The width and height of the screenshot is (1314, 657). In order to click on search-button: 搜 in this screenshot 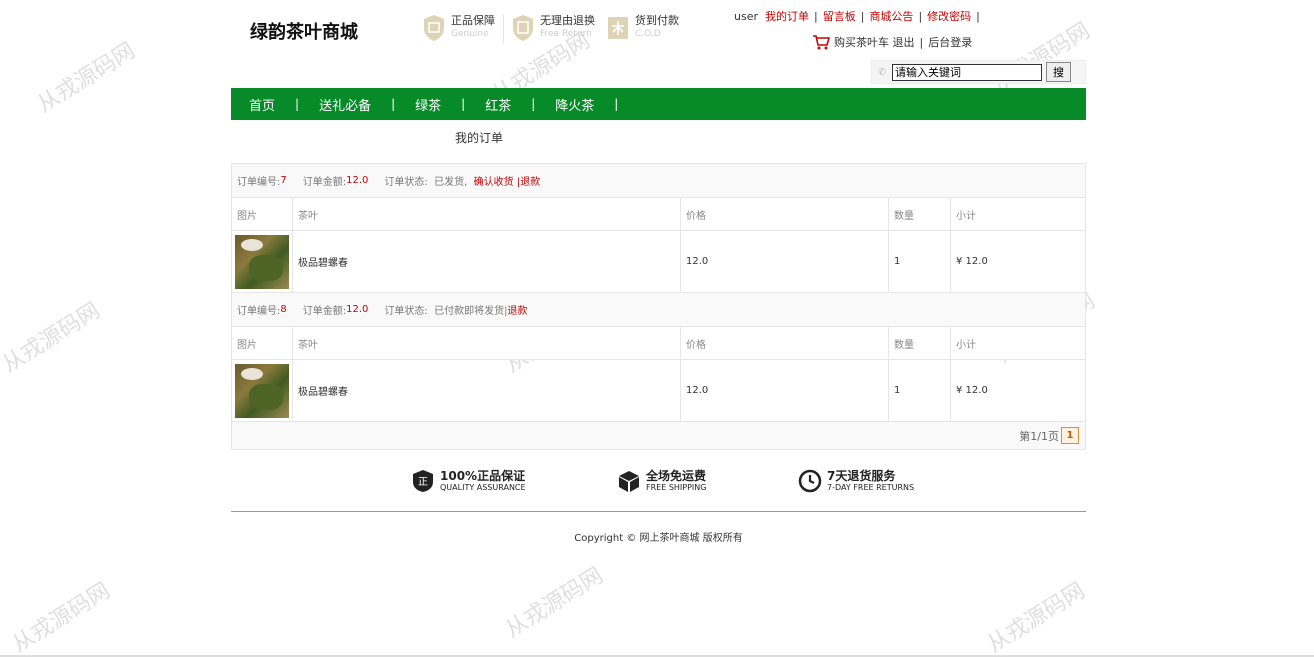, I will do `click(1058, 72)`.